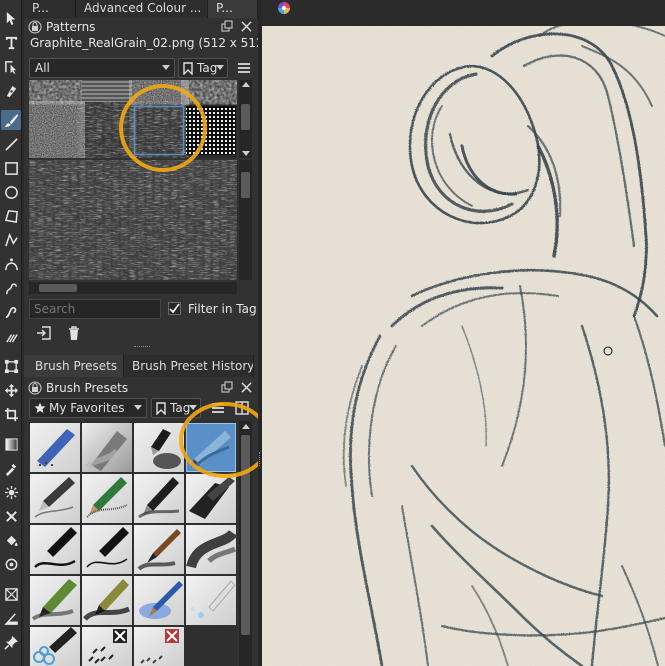  I want to click on ellipse-icon, so click(11, 192).